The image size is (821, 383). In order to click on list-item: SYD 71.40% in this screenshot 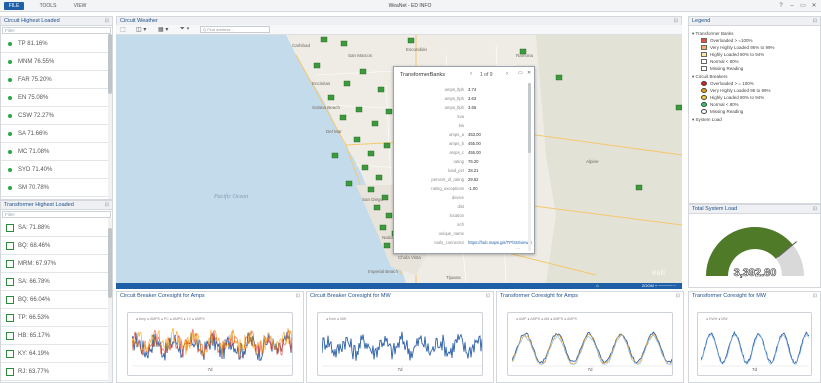, I will do `click(56, 170)`.